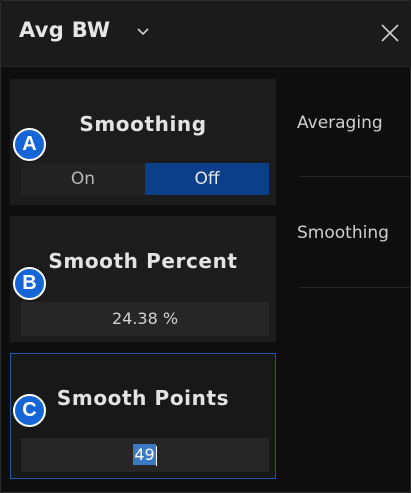  Describe the element at coordinates (143, 31) in the screenshot. I see `chevron-down-icon` at that location.